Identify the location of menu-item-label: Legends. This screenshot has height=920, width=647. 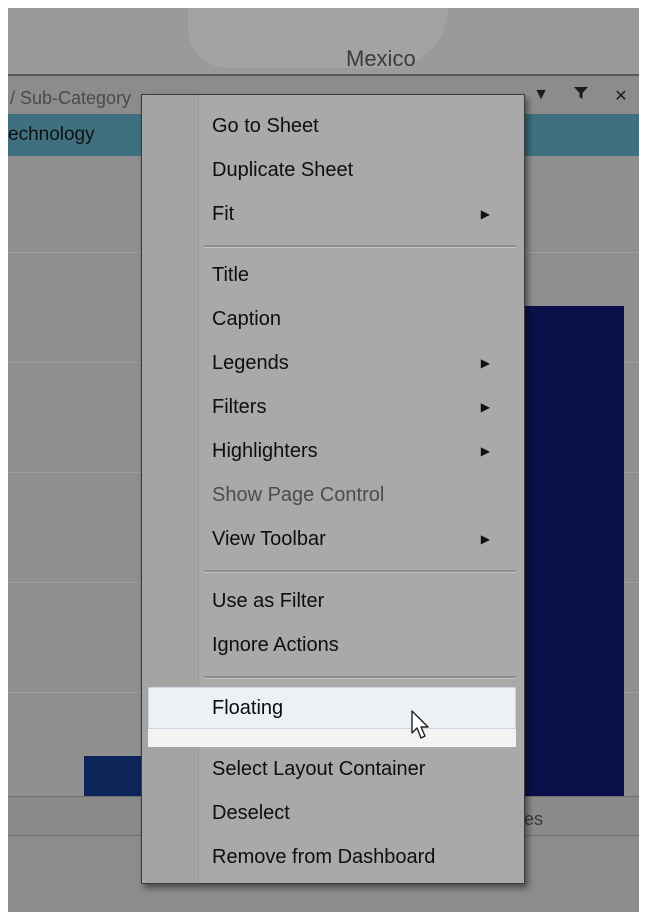
(250, 363).